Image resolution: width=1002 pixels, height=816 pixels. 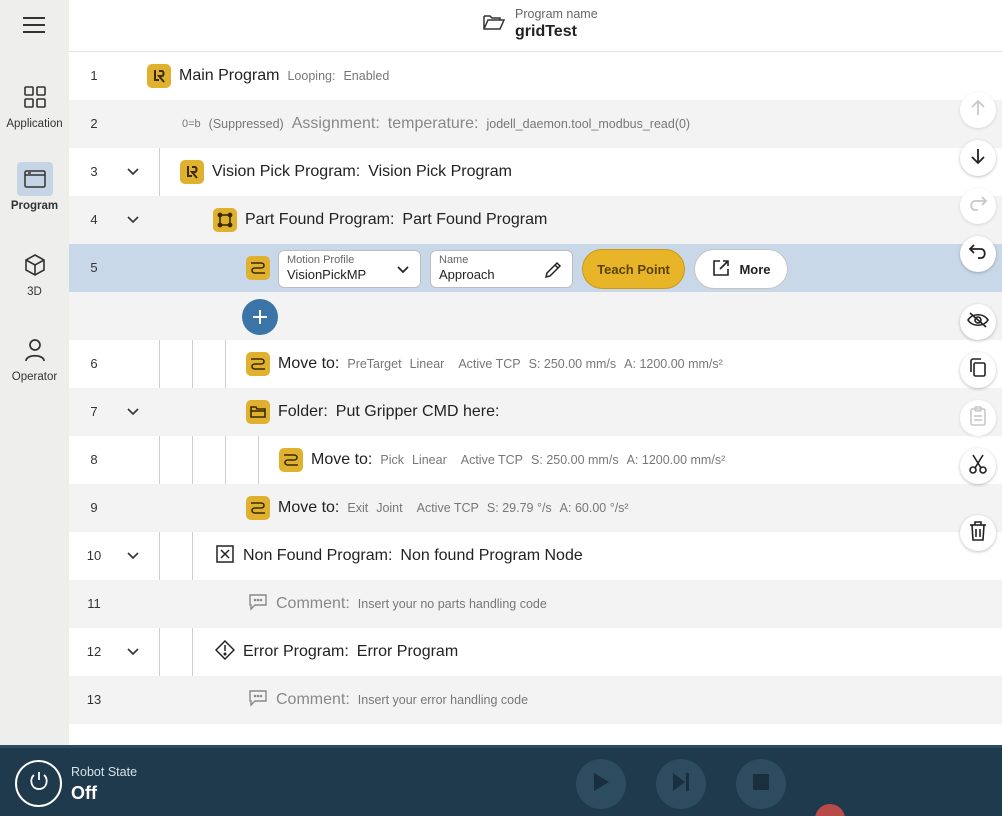 I want to click on line-number: 7, so click(x=94, y=411).